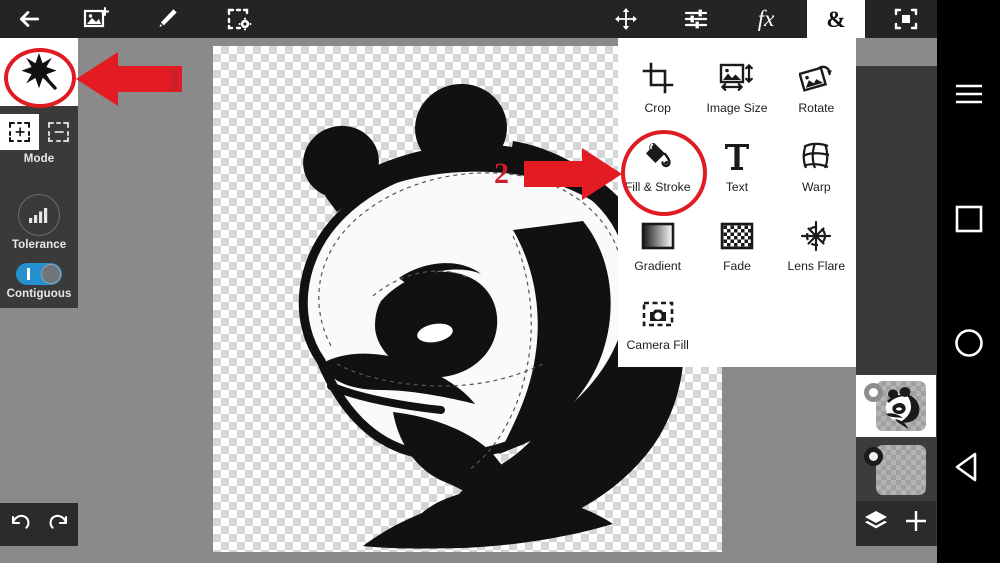 The image size is (1000, 563). What do you see at coordinates (968, 218) in the screenshot?
I see `recents-square-icon` at bounding box center [968, 218].